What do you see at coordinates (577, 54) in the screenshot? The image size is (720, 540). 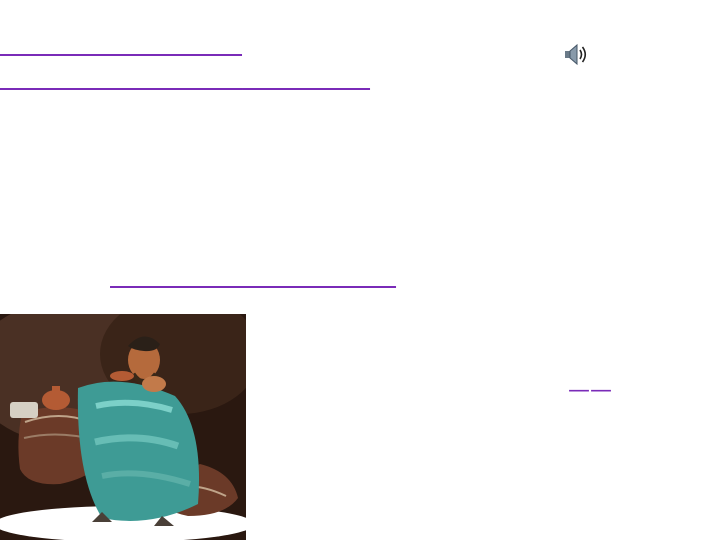 I see `speaker-icon` at bounding box center [577, 54].